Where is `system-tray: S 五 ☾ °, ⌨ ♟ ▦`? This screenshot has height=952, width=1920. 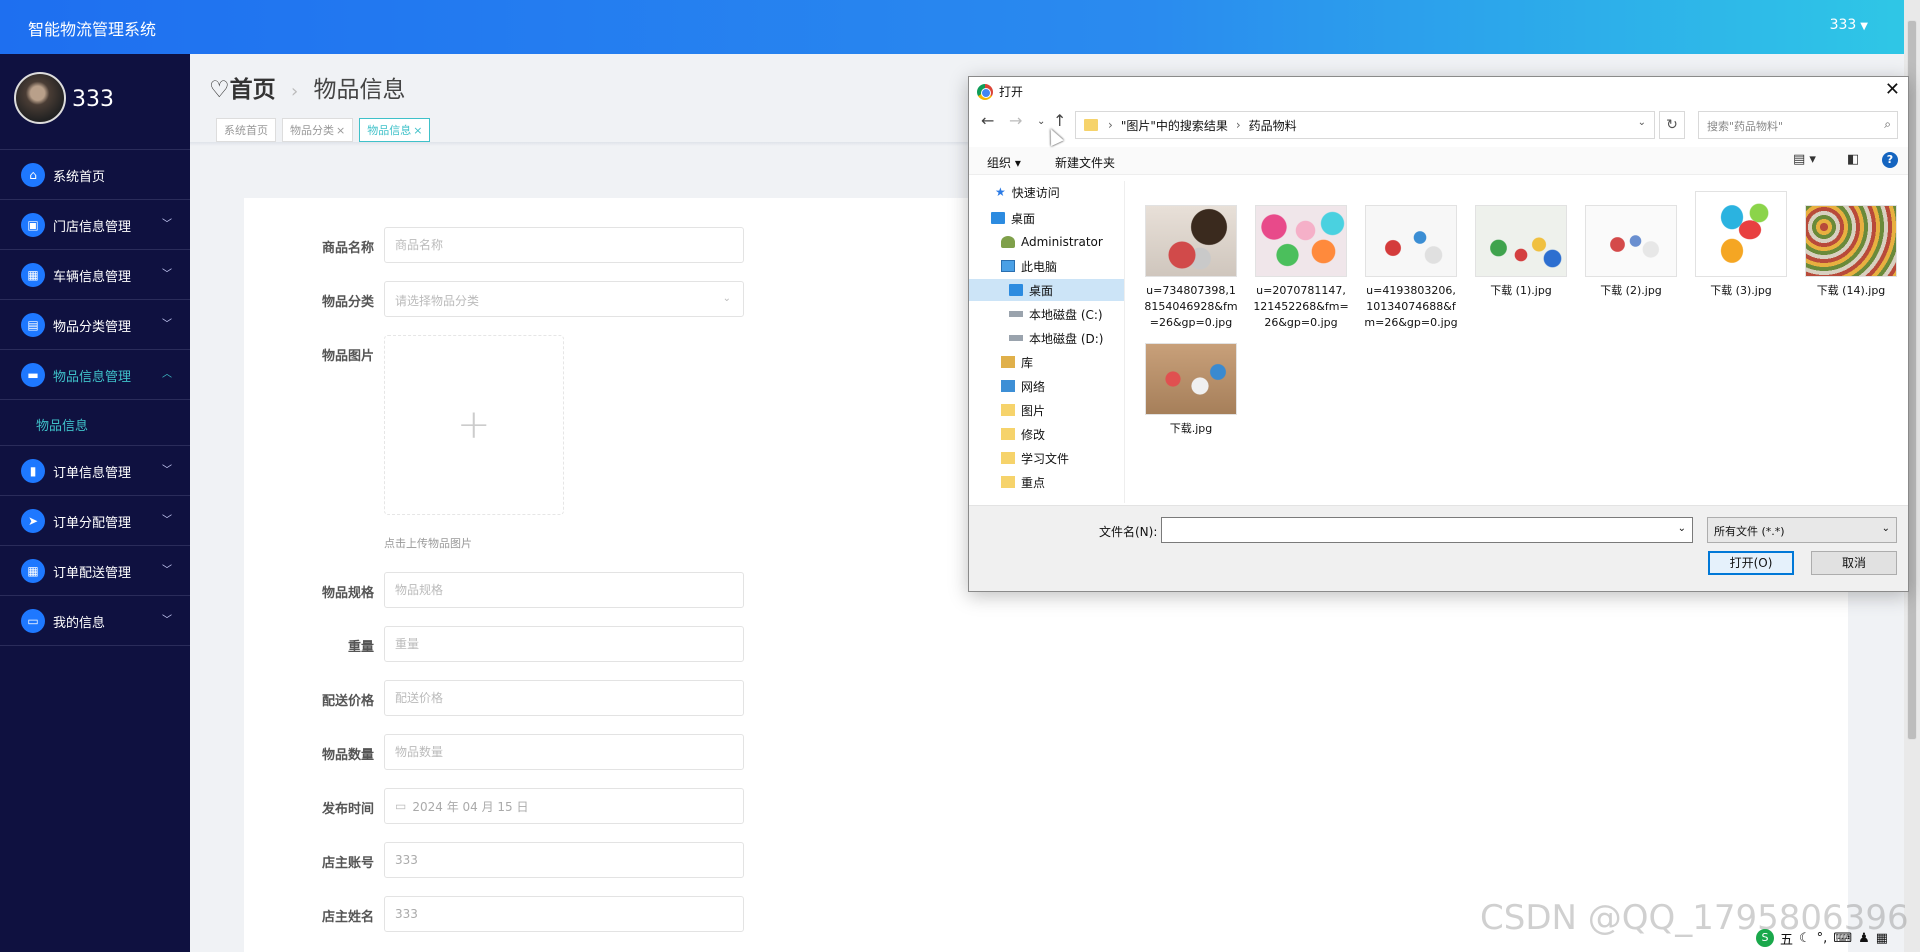 system-tray: S 五 ☾ °, ⌨ ♟ ▦ is located at coordinates (1822, 938).